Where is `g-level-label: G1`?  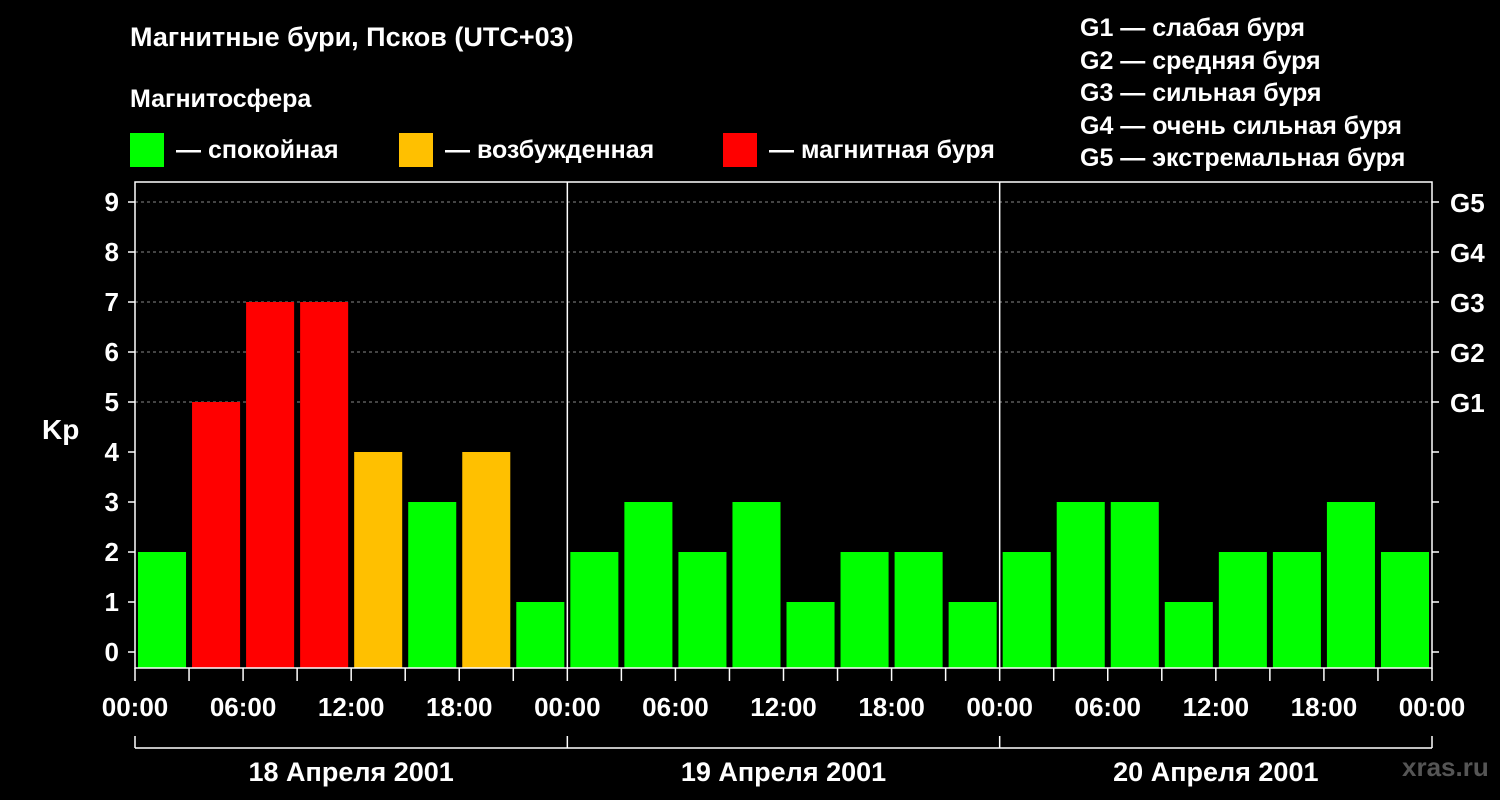
g-level-label: G1 is located at coordinates (1467, 403).